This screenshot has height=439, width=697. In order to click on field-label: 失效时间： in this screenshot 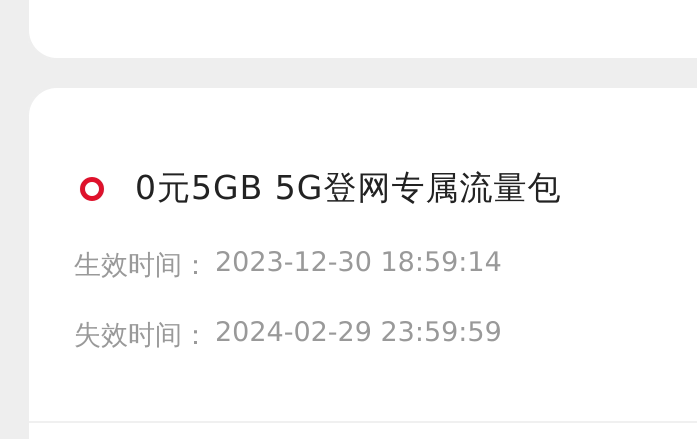, I will do `click(141, 336)`.